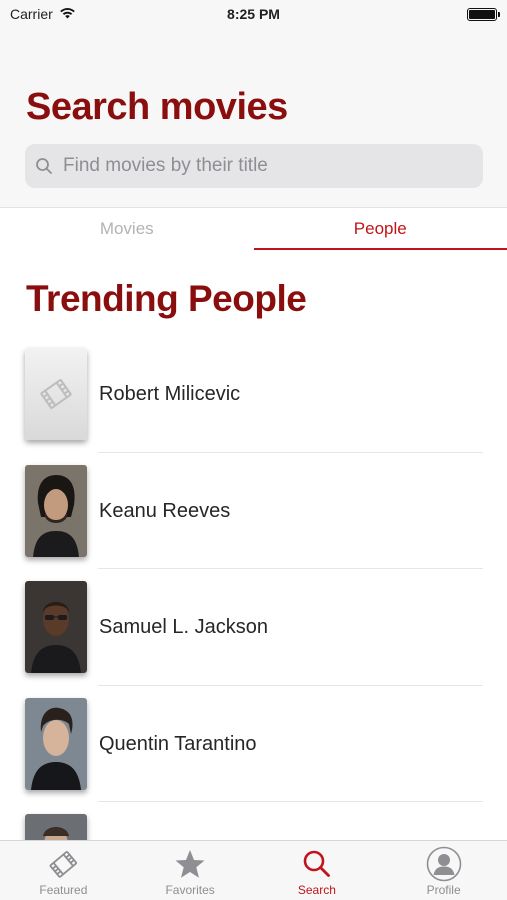 This screenshot has width=507, height=900. What do you see at coordinates (183, 627) in the screenshot?
I see `person-name: Samuel L. Jackson` at bounding box center [183, 627].